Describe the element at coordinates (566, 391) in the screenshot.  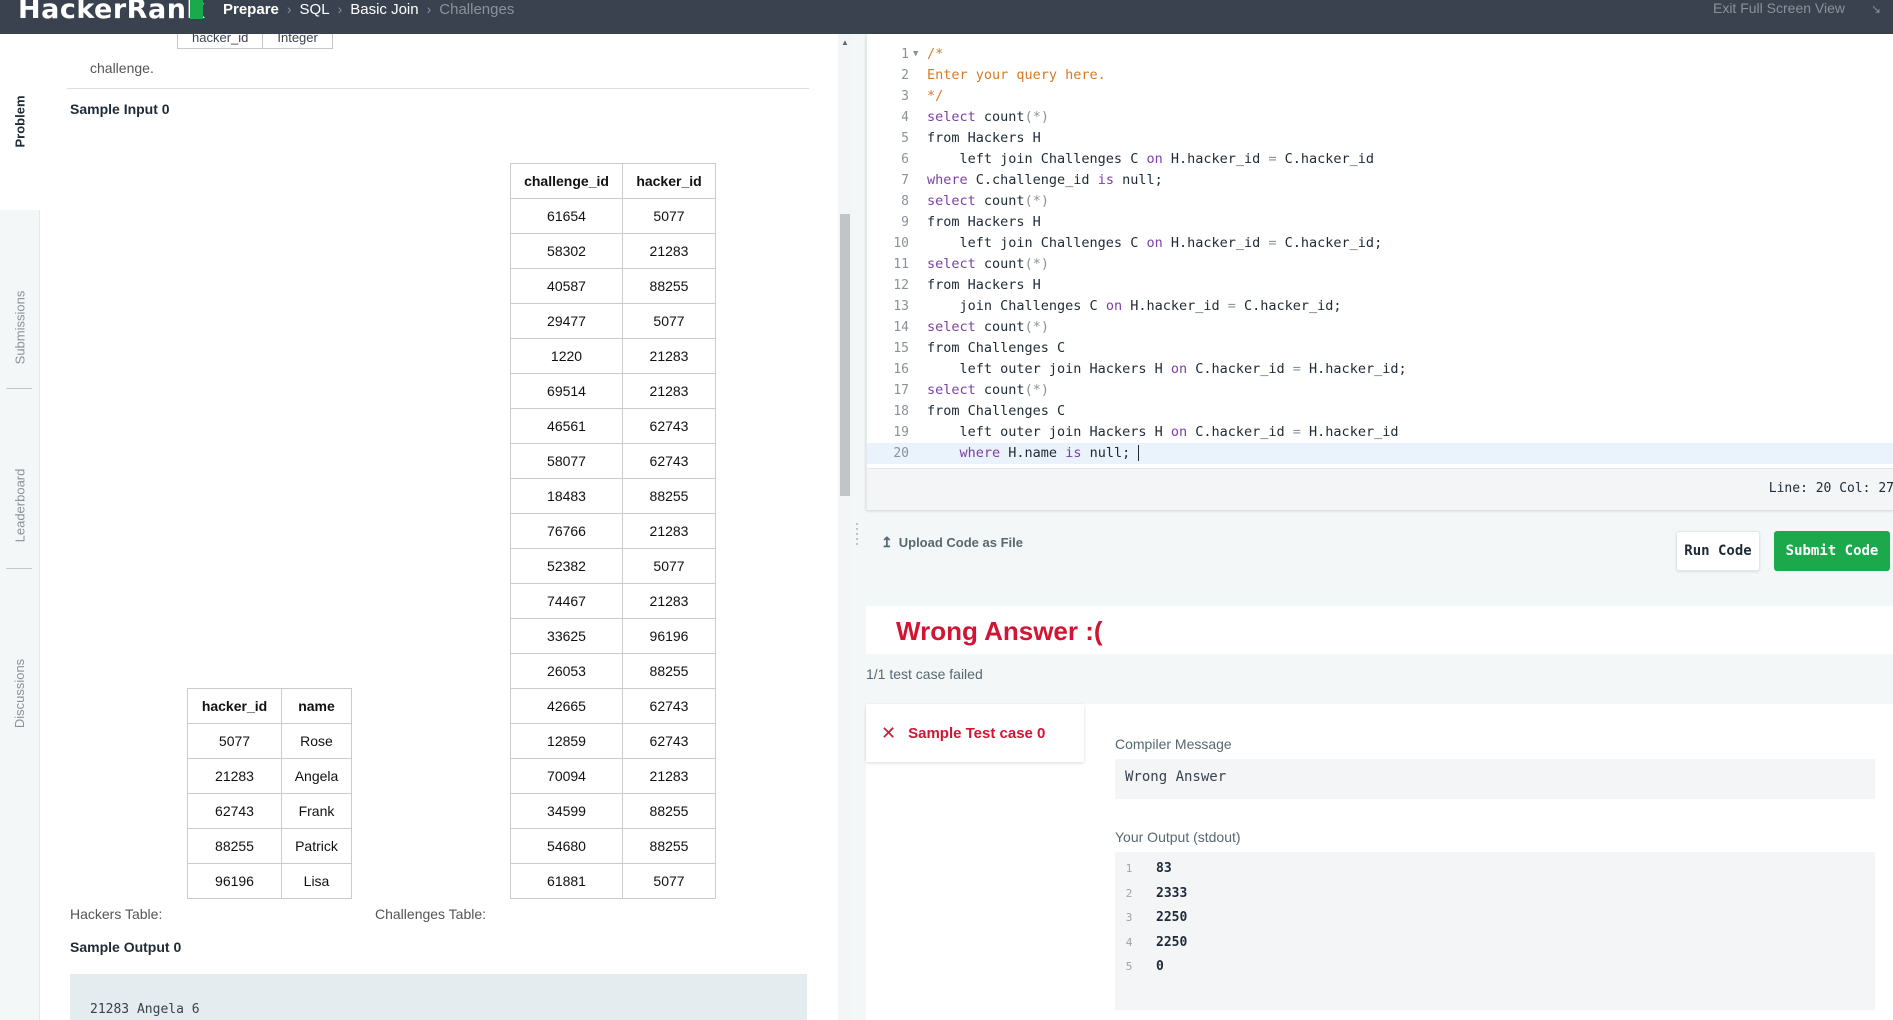
I see `table-cell: 69514` at that location.